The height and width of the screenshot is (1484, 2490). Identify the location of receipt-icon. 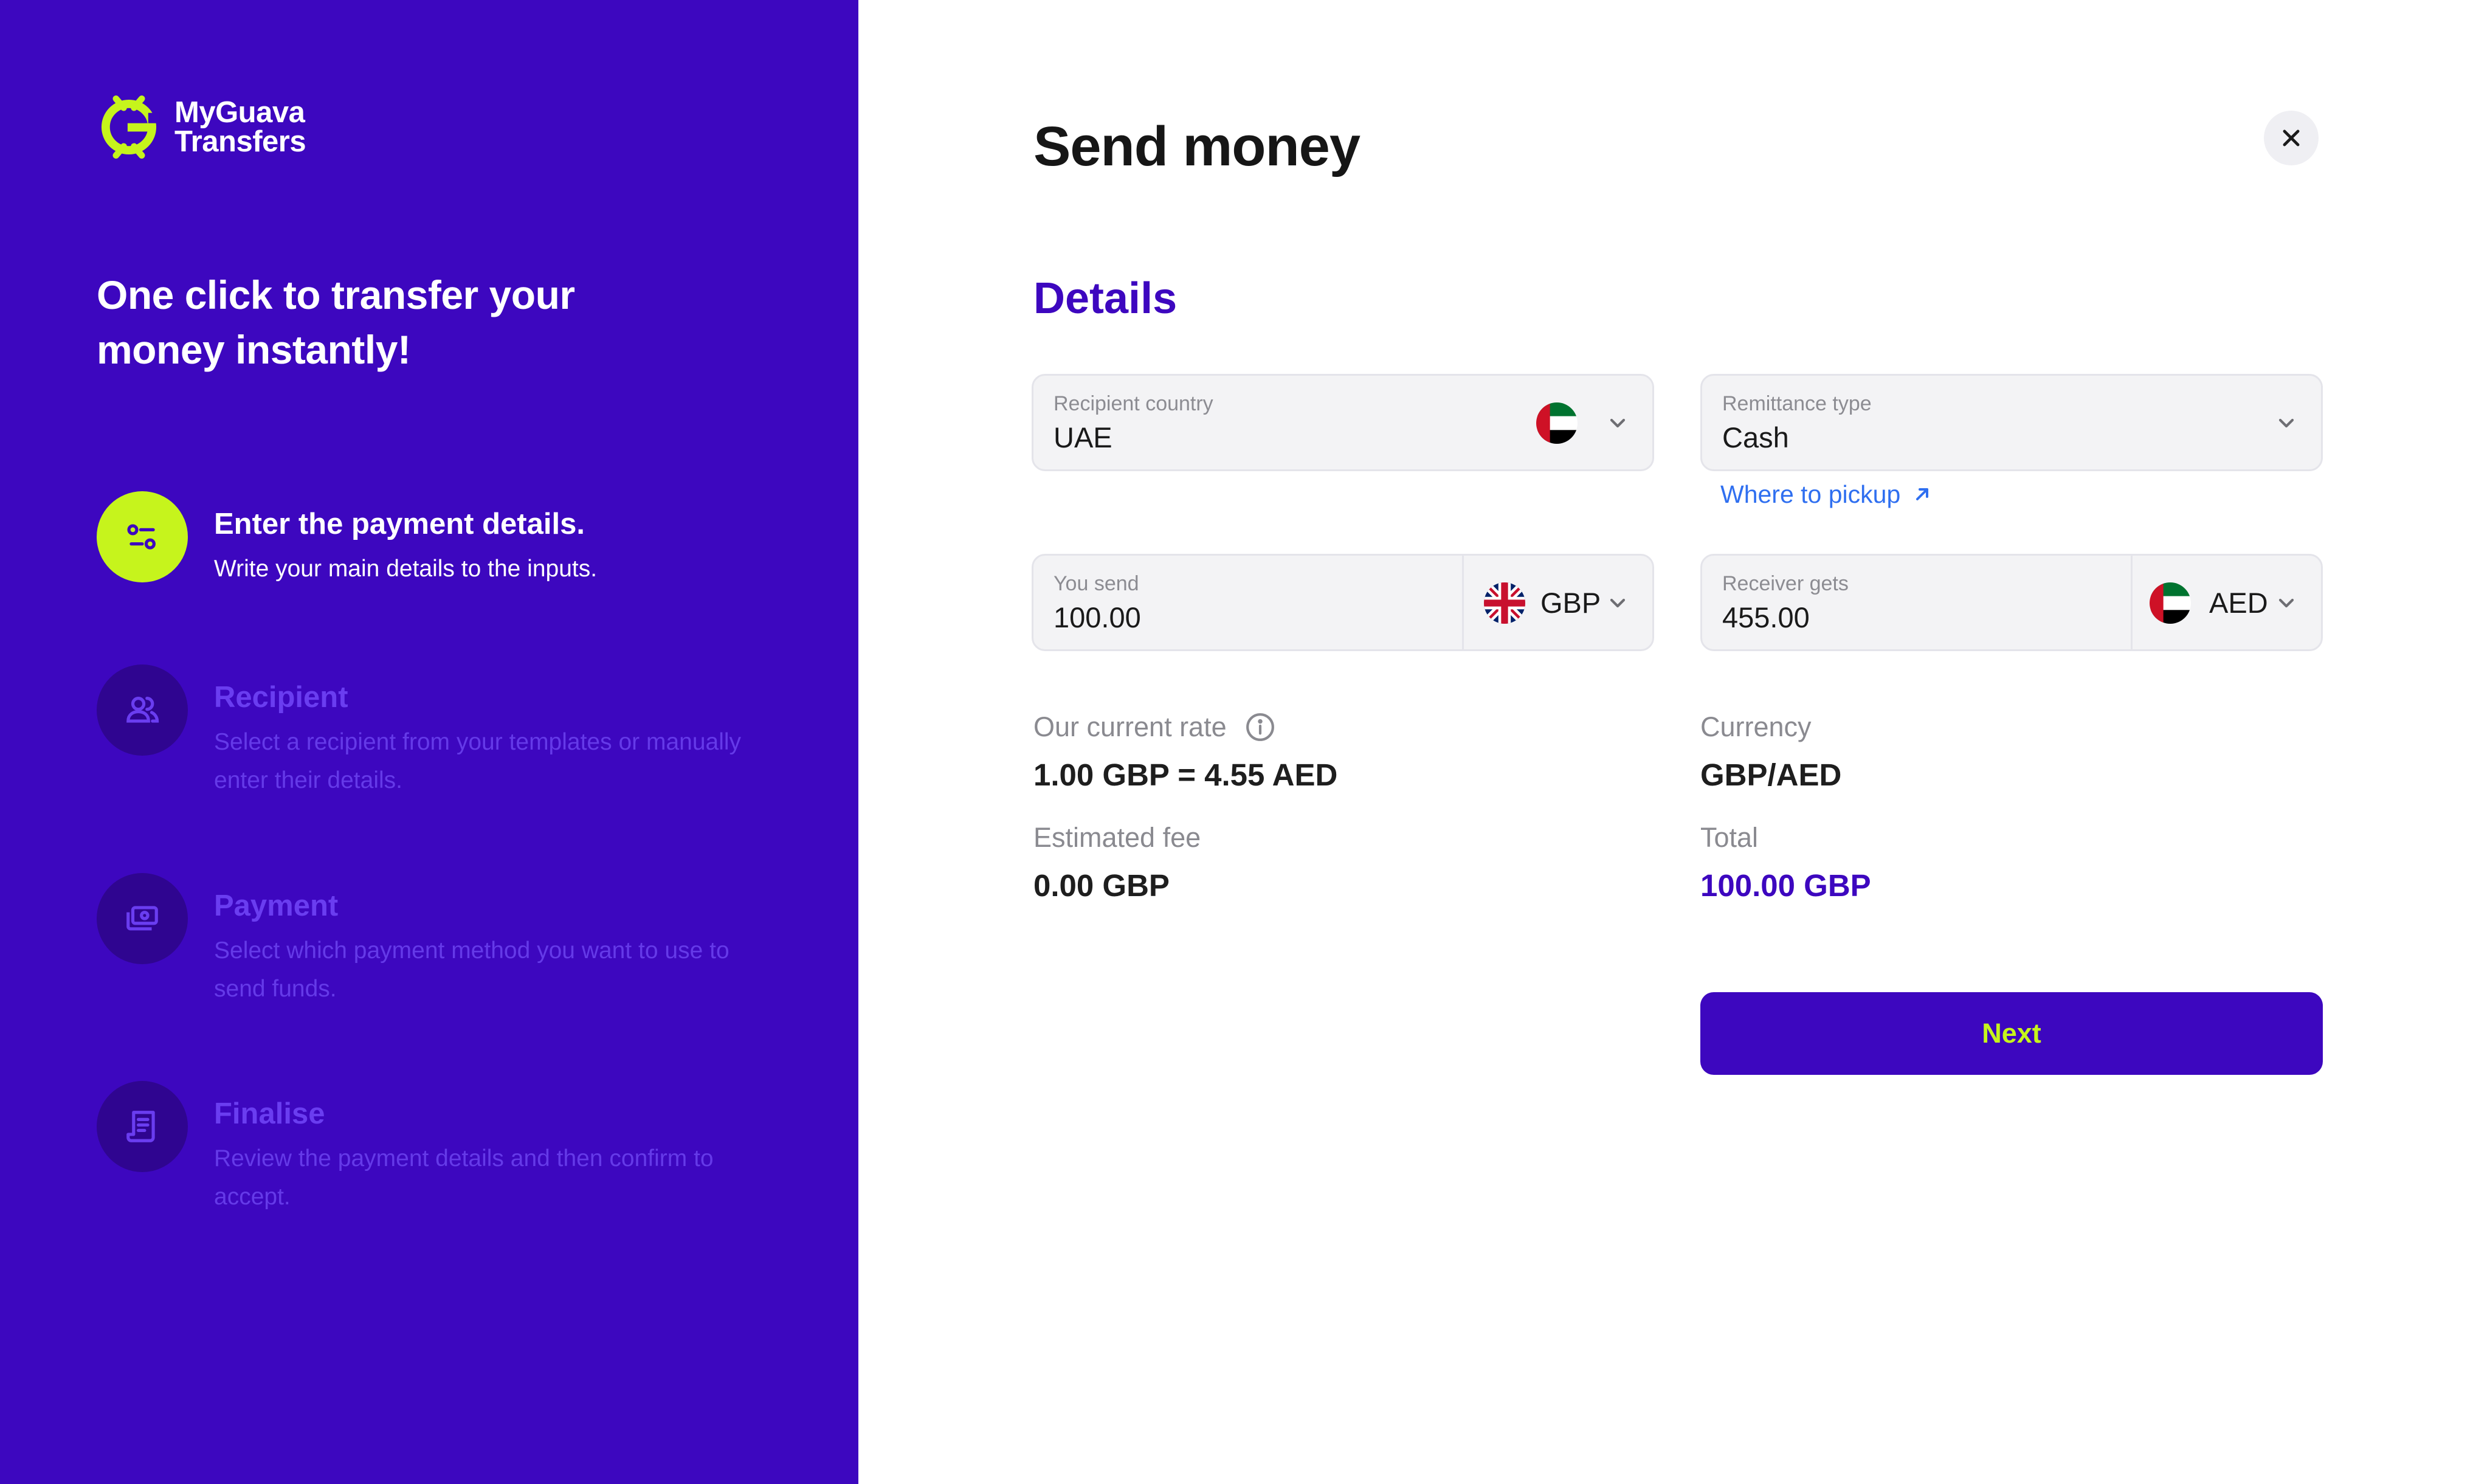
(140, 1126).